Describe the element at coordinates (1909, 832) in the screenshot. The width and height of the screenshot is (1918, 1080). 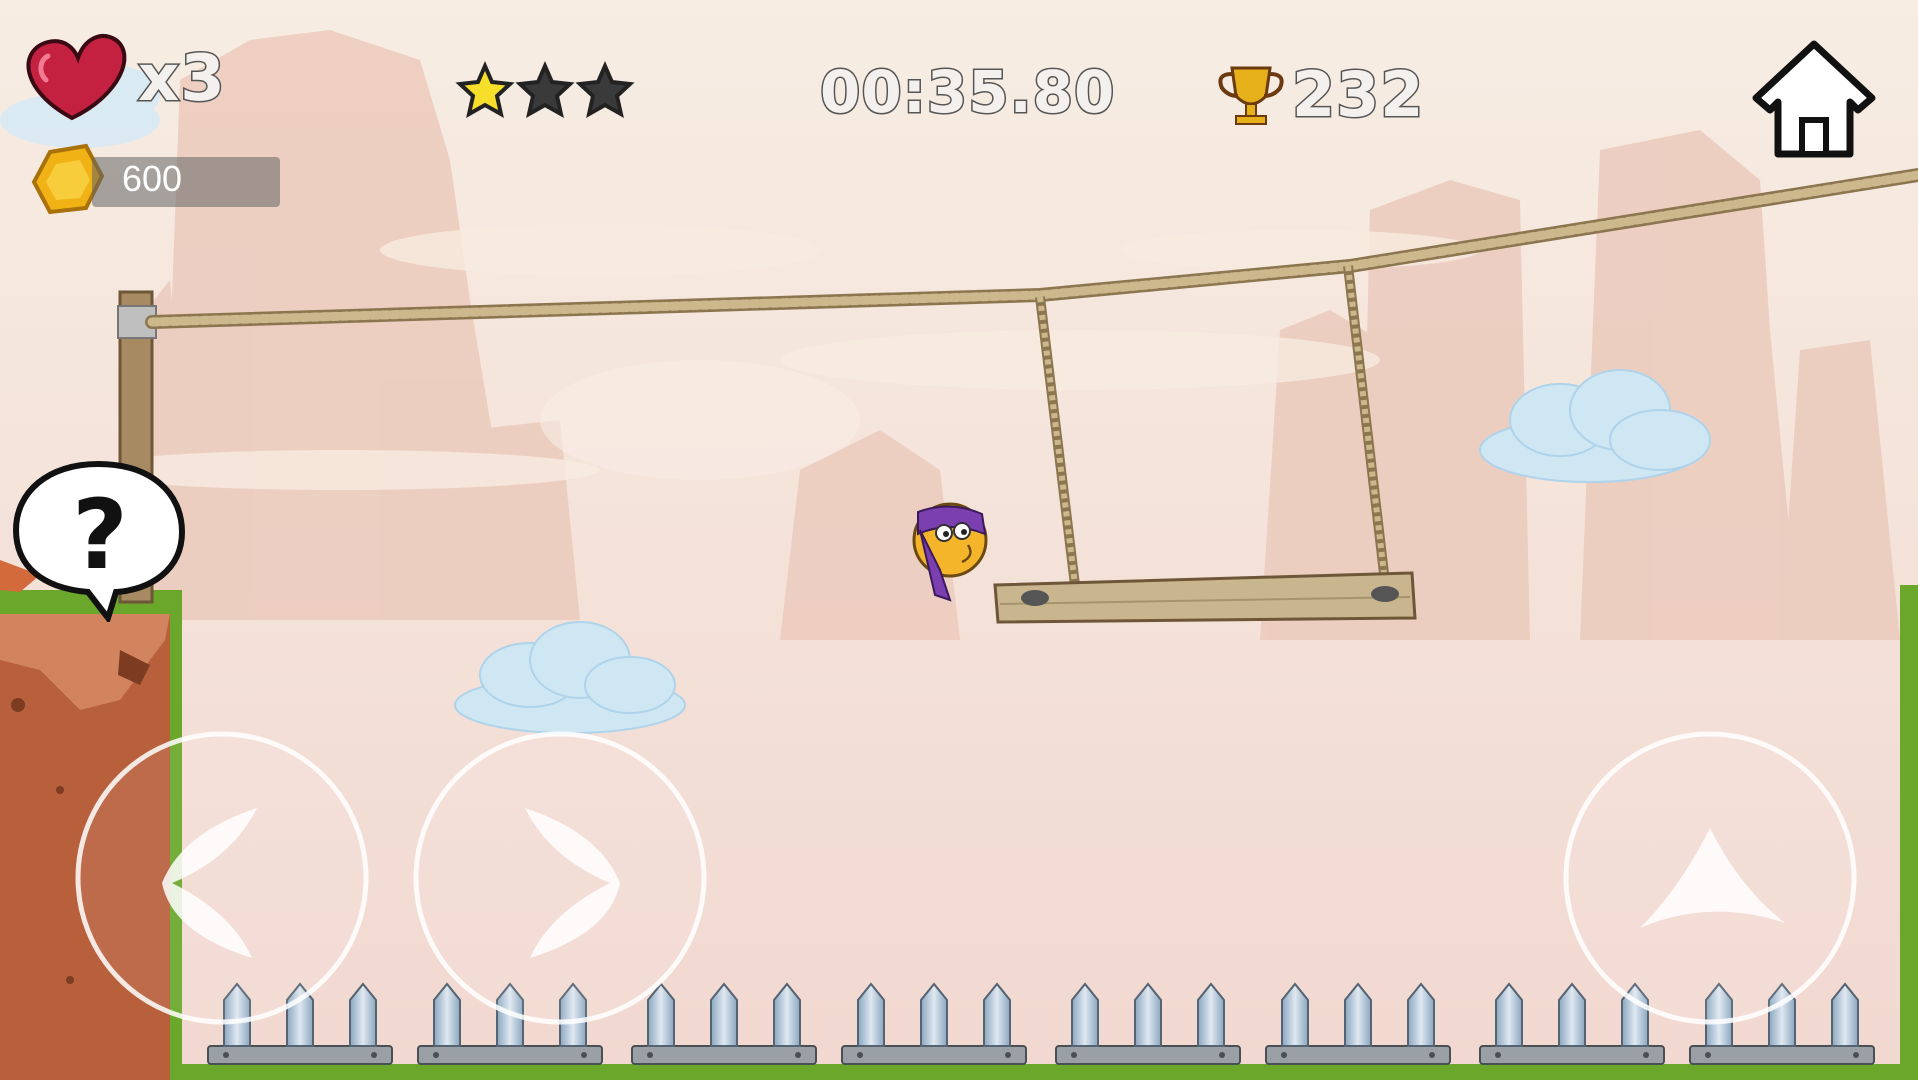
I see `right-cliff` at that location.